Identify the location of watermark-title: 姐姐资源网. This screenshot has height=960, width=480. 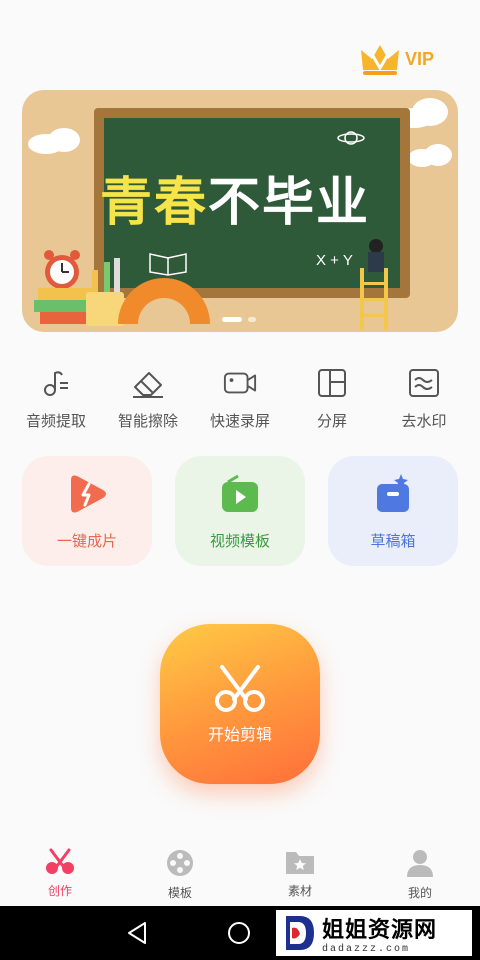
(380, 930).